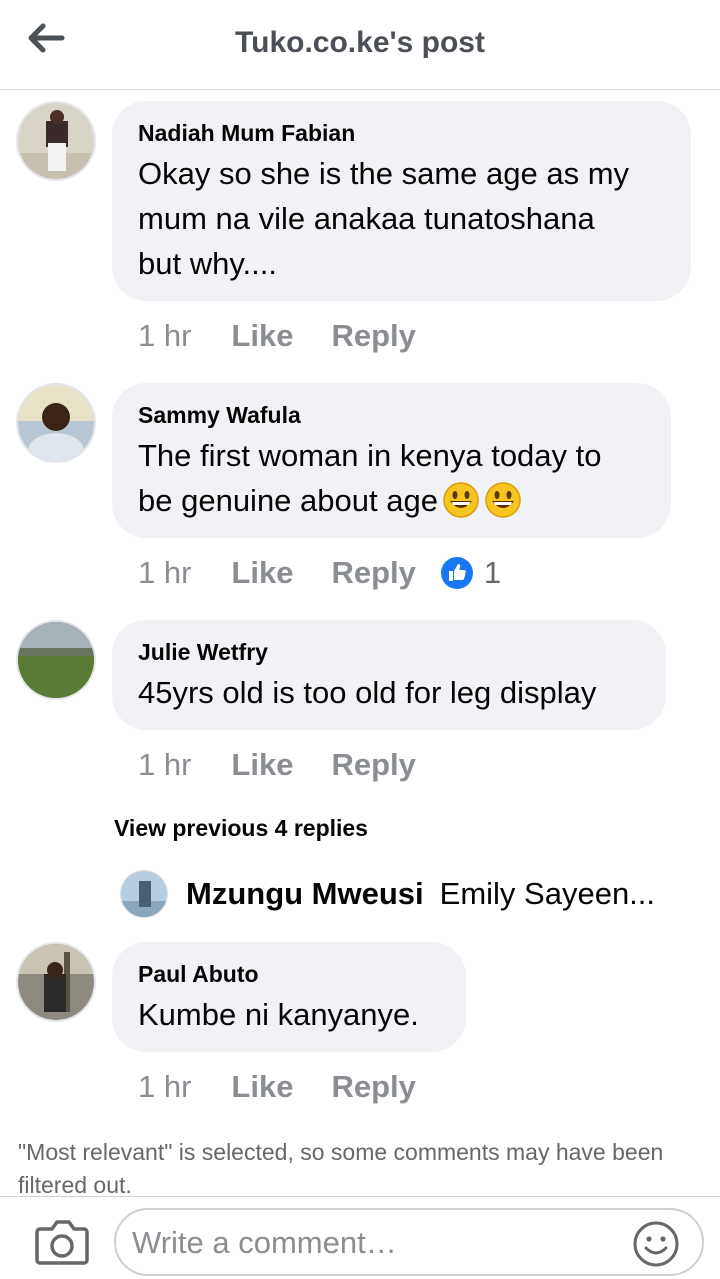 Image resolution: width=720 pixels, height=1279 pixels. I want to click on comment-actions: 1 hr Like Reply 1, so click(319, 573).